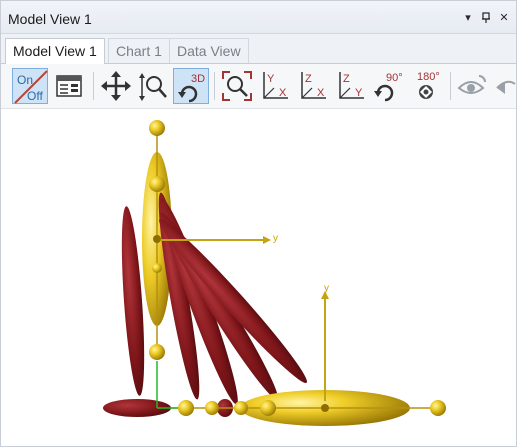  Describe the element at coordinates (198, 79) in the screenshot. I see `rotate-3d-label: 3D` at that location.